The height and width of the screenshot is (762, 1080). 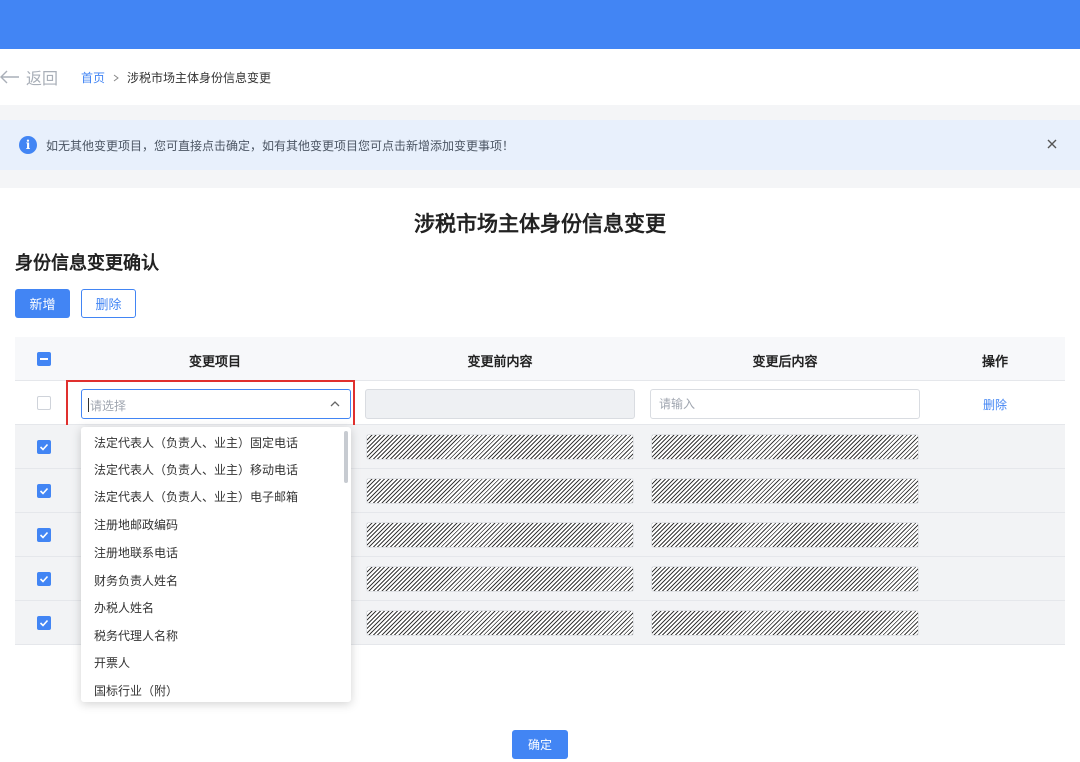 I want to click on back-label: 返回, so click(x=42, y=78).